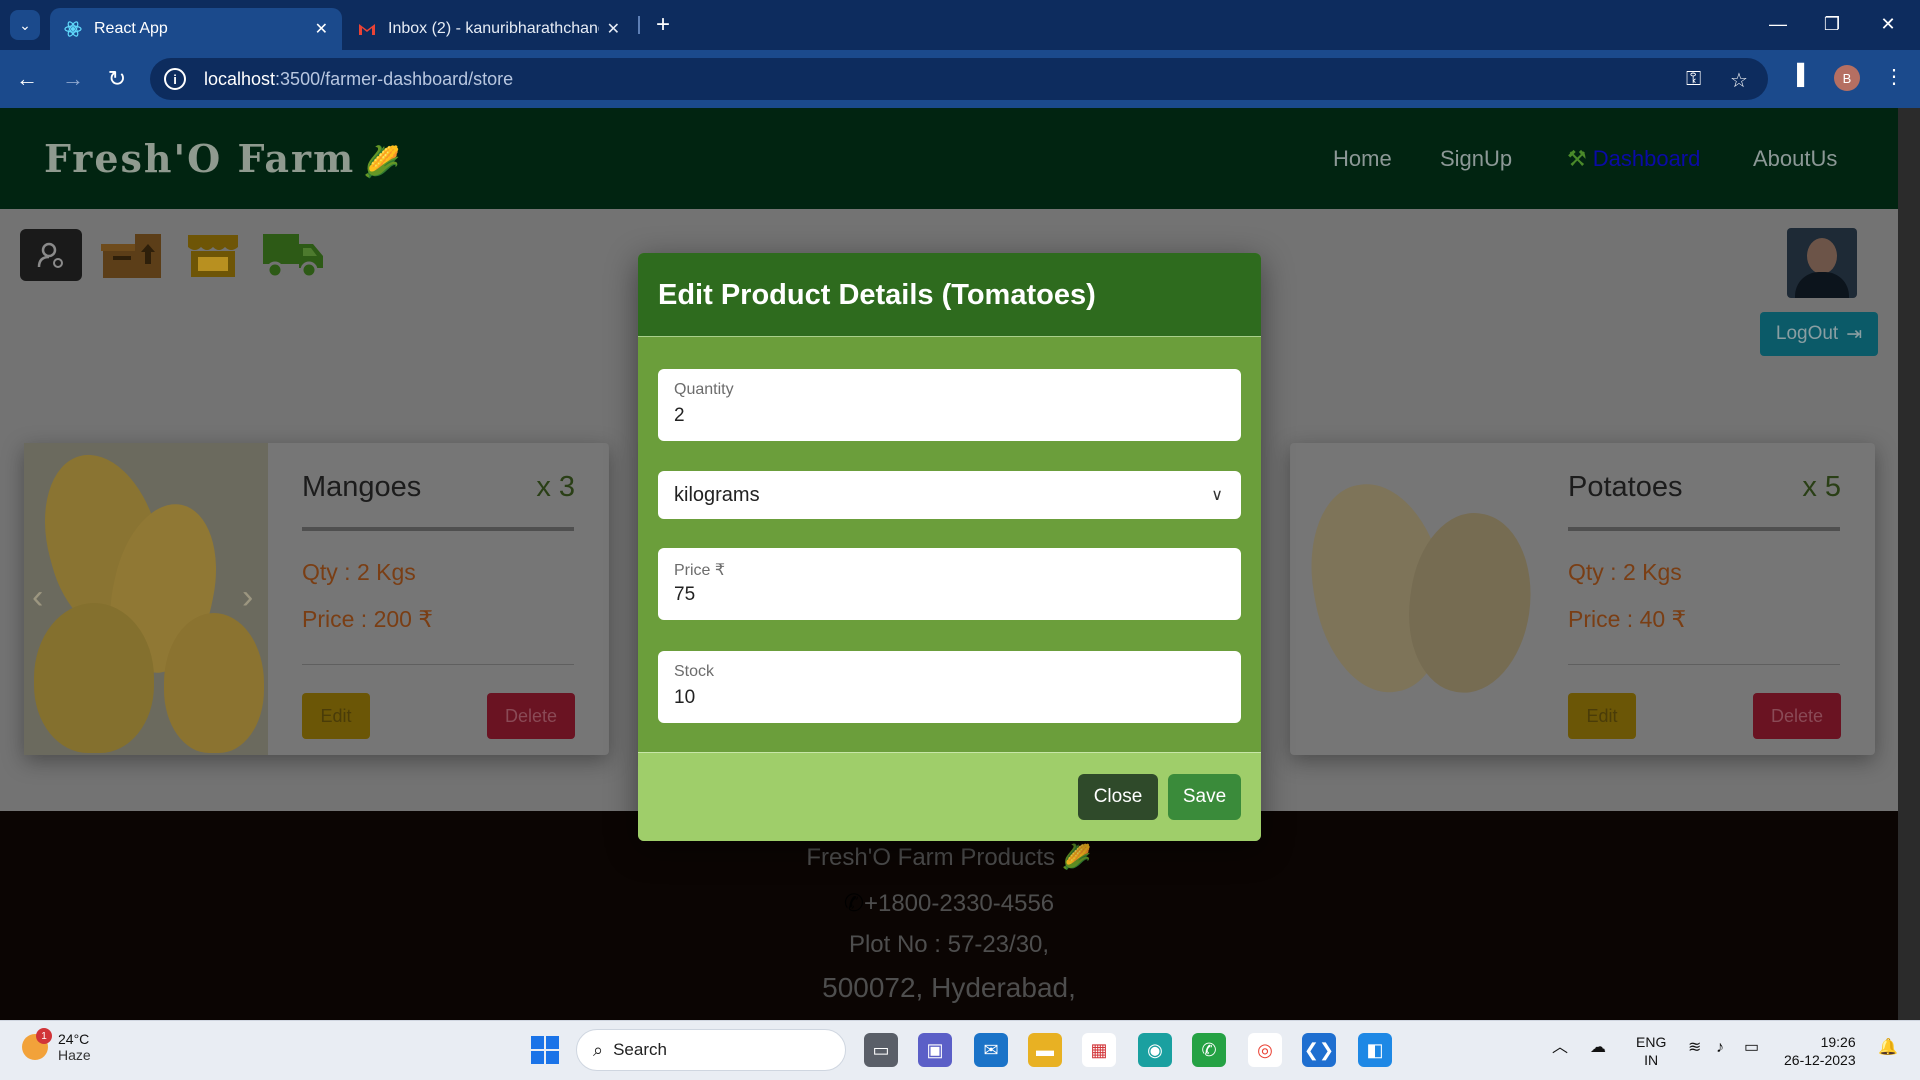 The height and width of the screenshot is (1080, 1920). I want to click on tab-gmail-inbox: Inbox (2) - kanuribharathchandra ✕, so click(489, 29).